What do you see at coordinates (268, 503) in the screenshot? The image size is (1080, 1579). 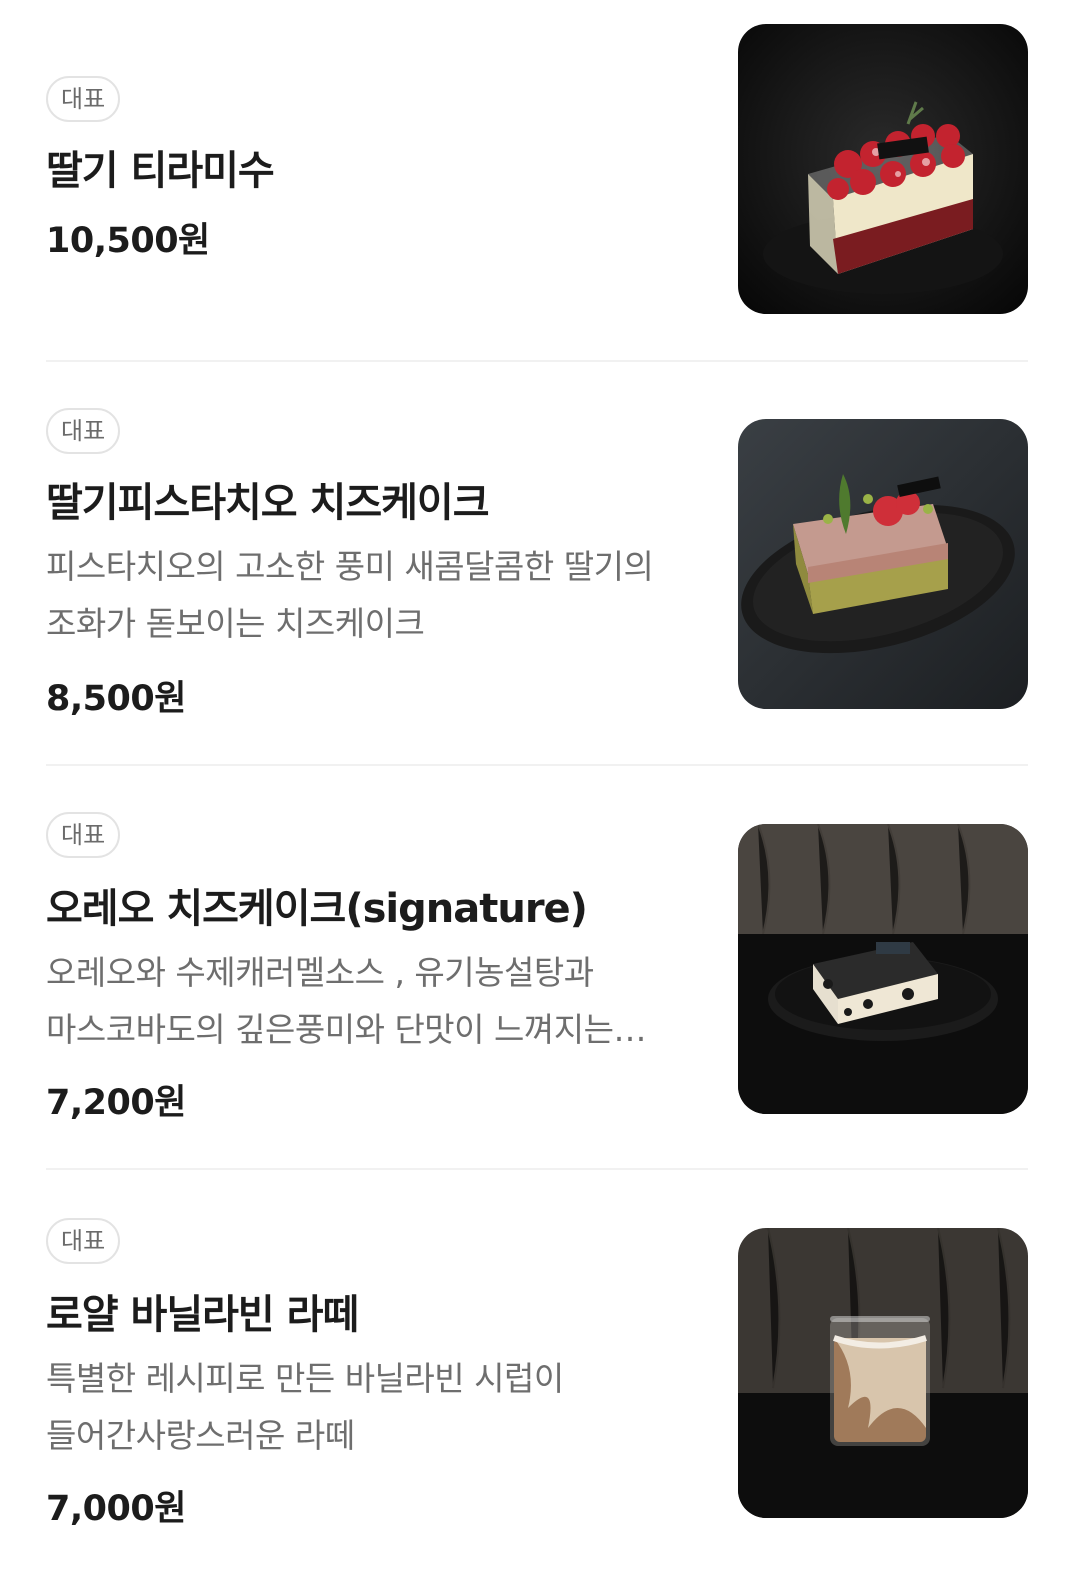 I see `menu-item-name: 딸기피스타치오 치즈케이크` at bounding box center [268, 503].